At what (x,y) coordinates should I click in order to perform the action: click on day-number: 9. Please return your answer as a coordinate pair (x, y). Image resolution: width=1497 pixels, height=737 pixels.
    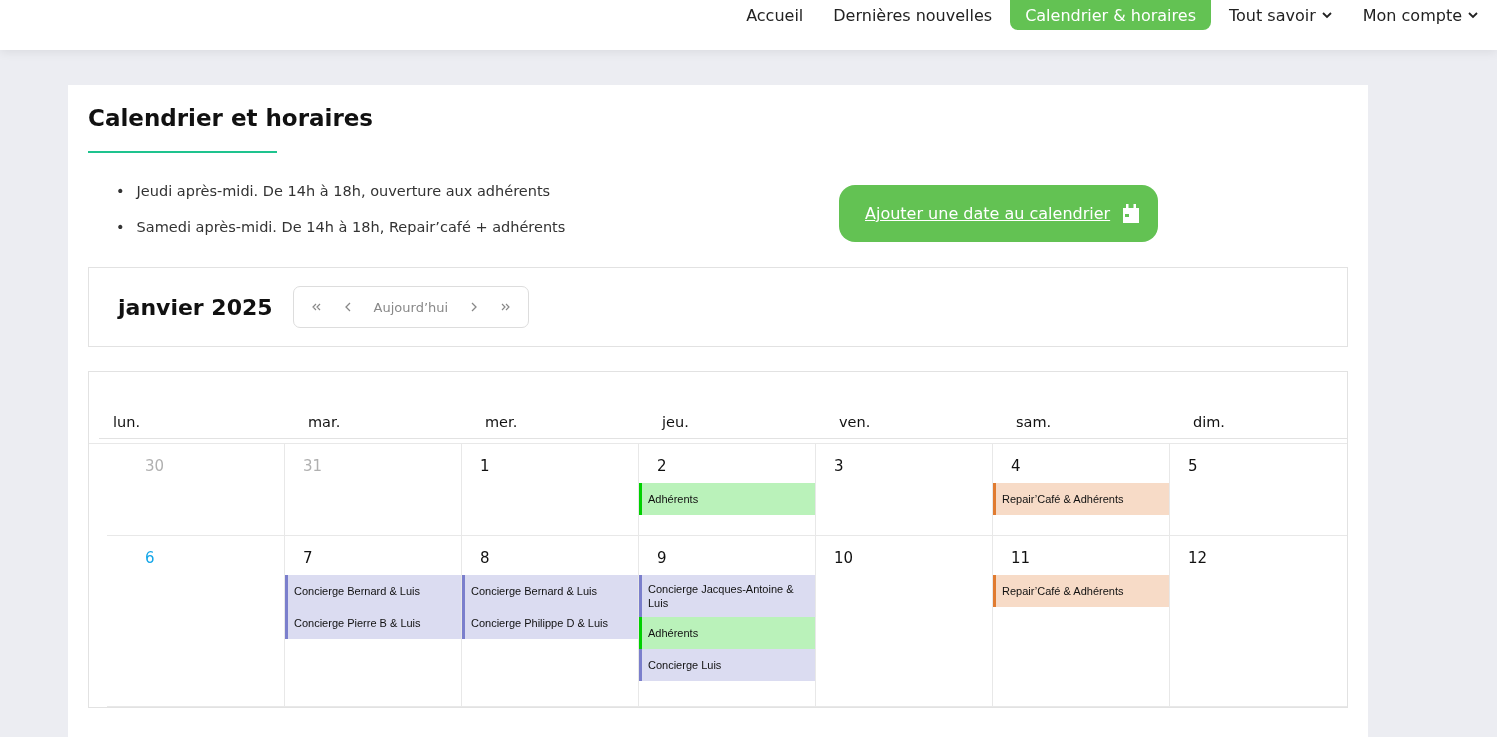
    Looking at the image, I should click on (662, 558).